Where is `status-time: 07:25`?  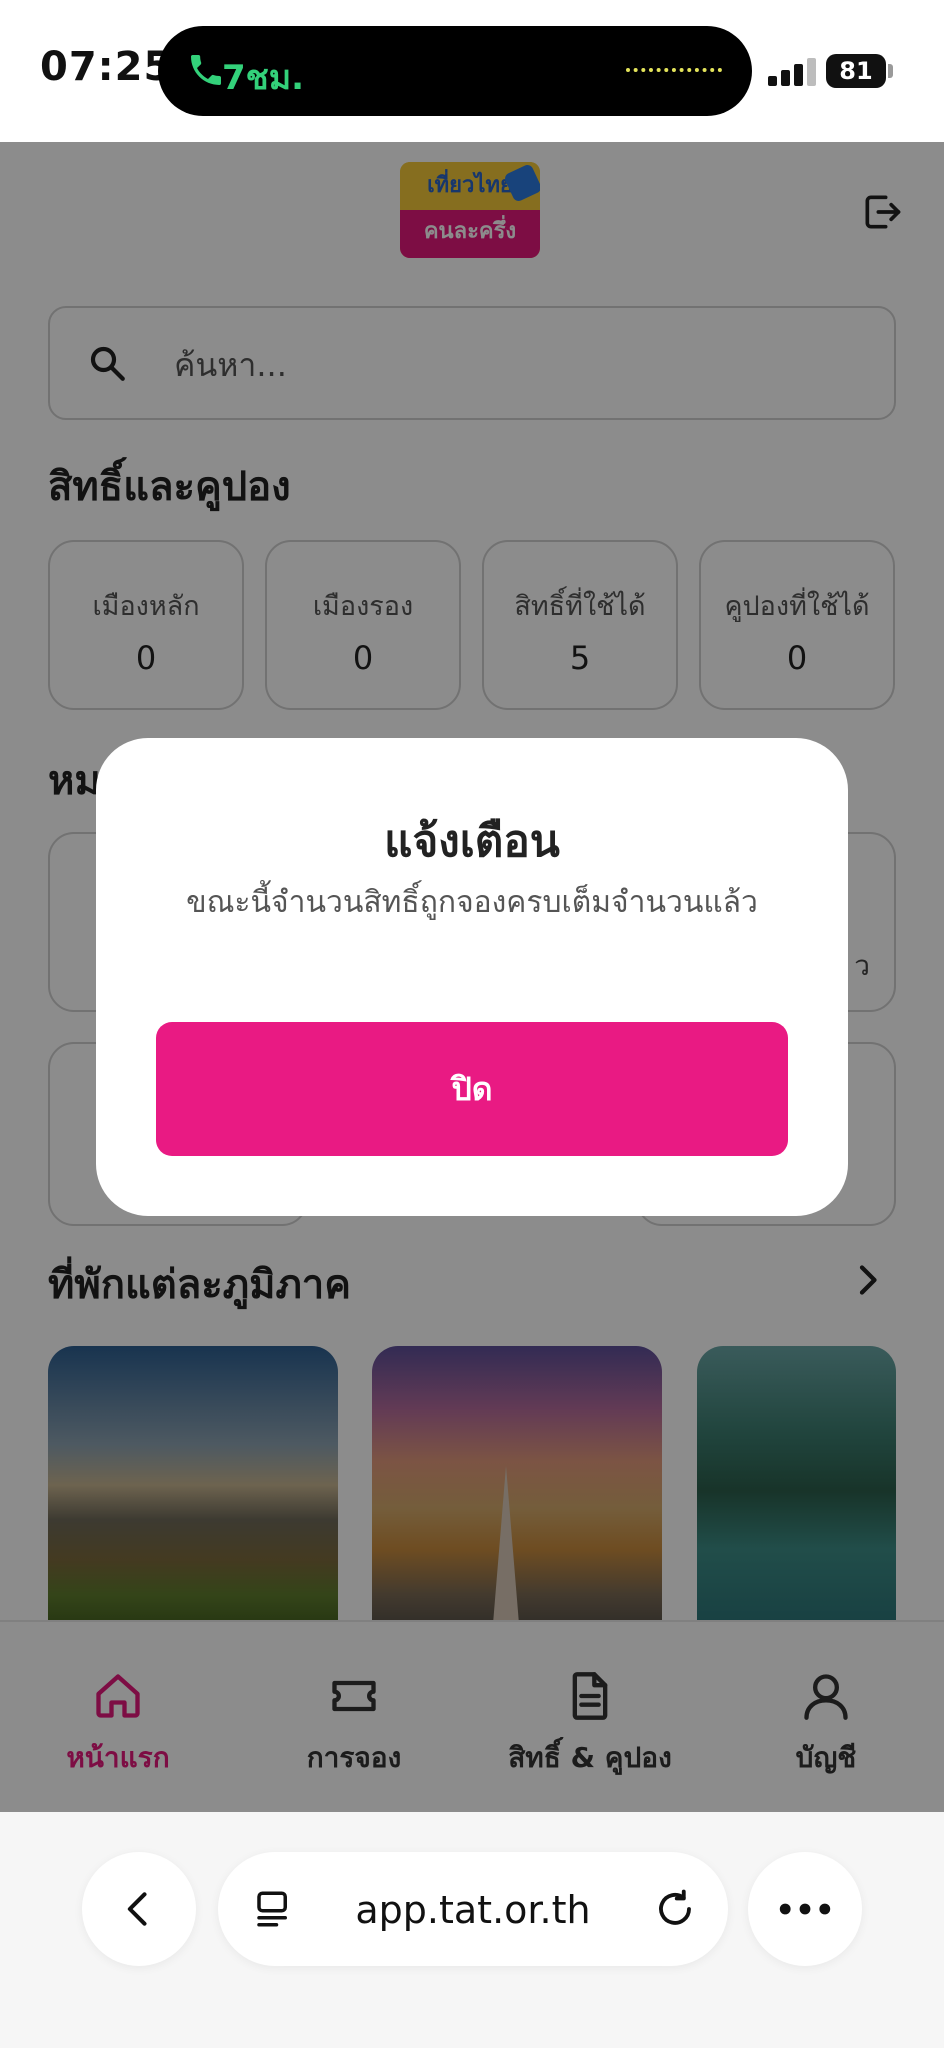
status-time: 07:25 is located at coordinates (106, 67).